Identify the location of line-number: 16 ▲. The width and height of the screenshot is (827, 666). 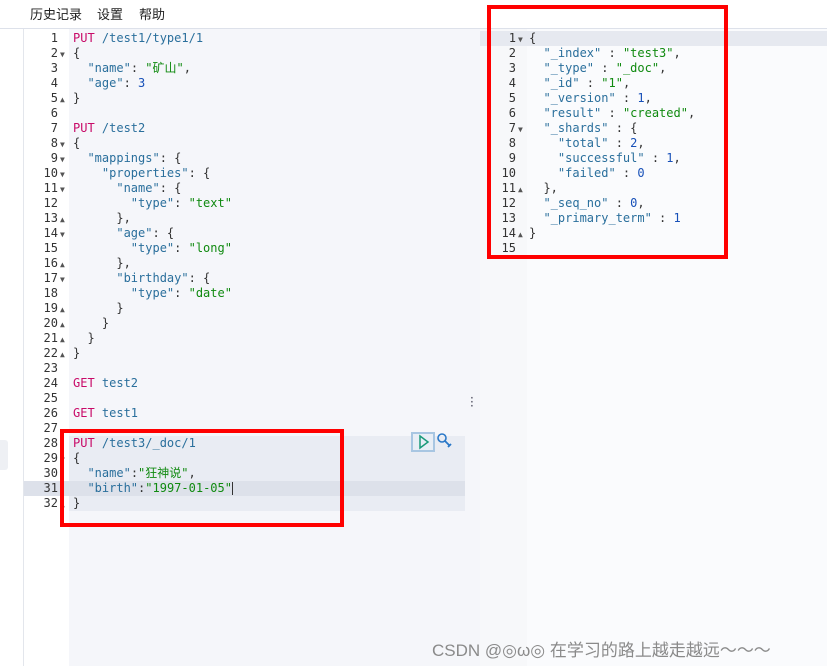
(46, 263).